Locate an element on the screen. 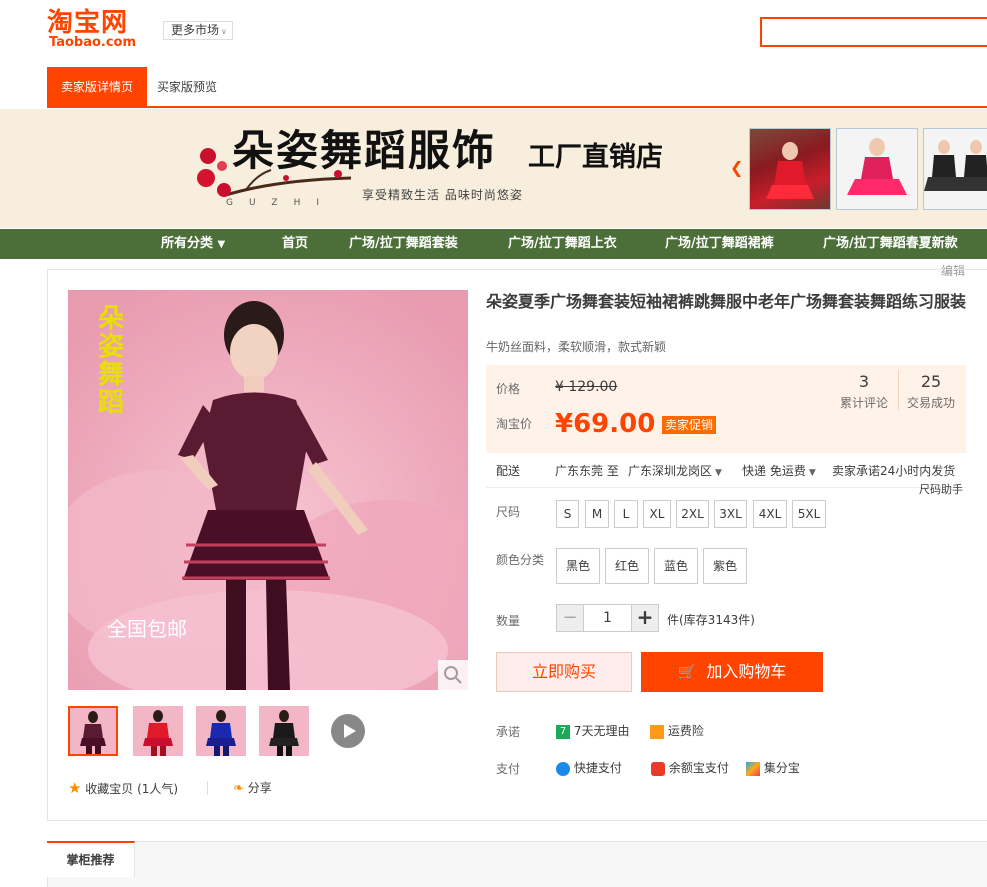 The width and height of the screenshot is (987, 887). product-title: 朵姿夏季广场舞套装短袖裙裤跳舞服中老年广场舞套装舞蹈练习服装 is located at coordinates (726, 301).